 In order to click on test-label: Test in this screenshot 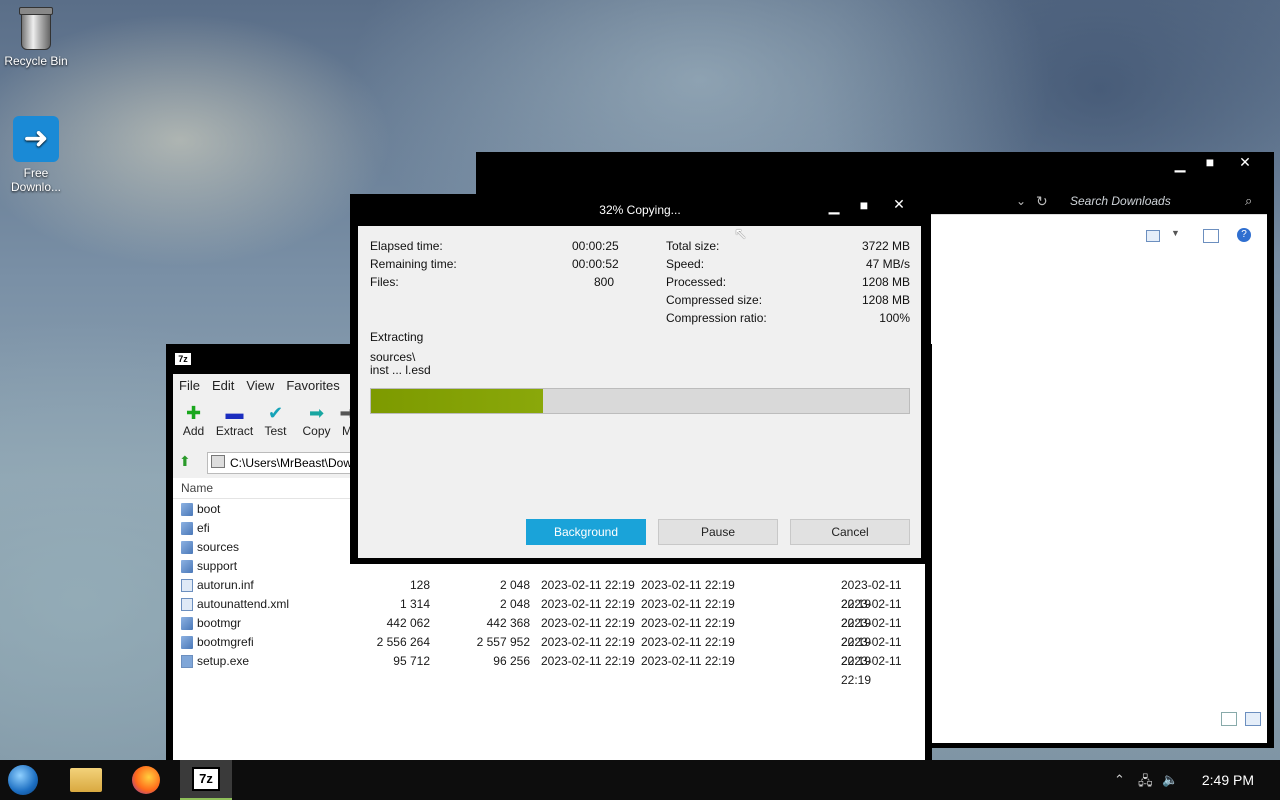, I will do `click(275, 431)`.